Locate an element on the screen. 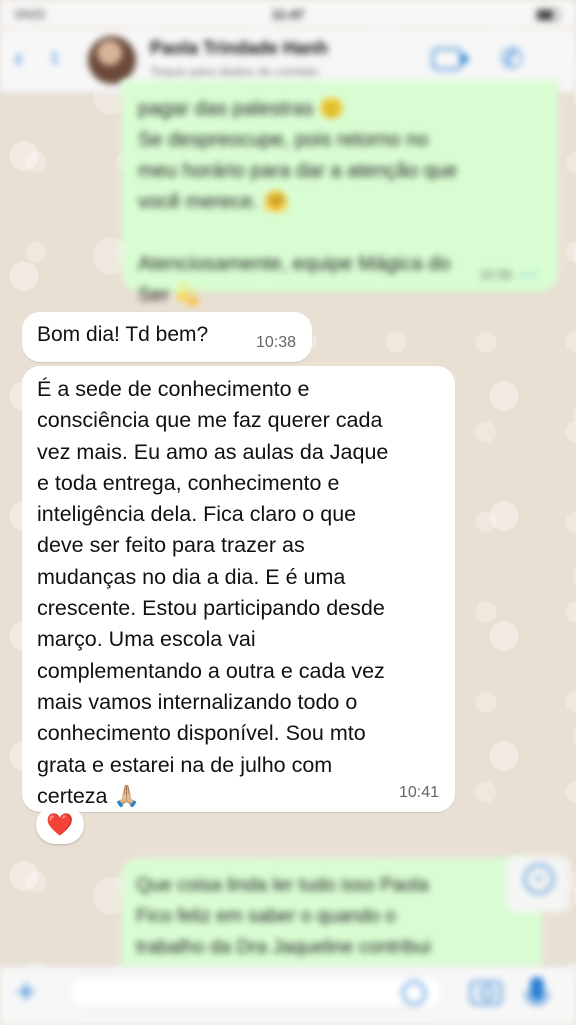 Image resolution: width=576 pixels, height=1025 pixels. contact-name: Paola Trindade Hanh is located at coordinates (239, 48).